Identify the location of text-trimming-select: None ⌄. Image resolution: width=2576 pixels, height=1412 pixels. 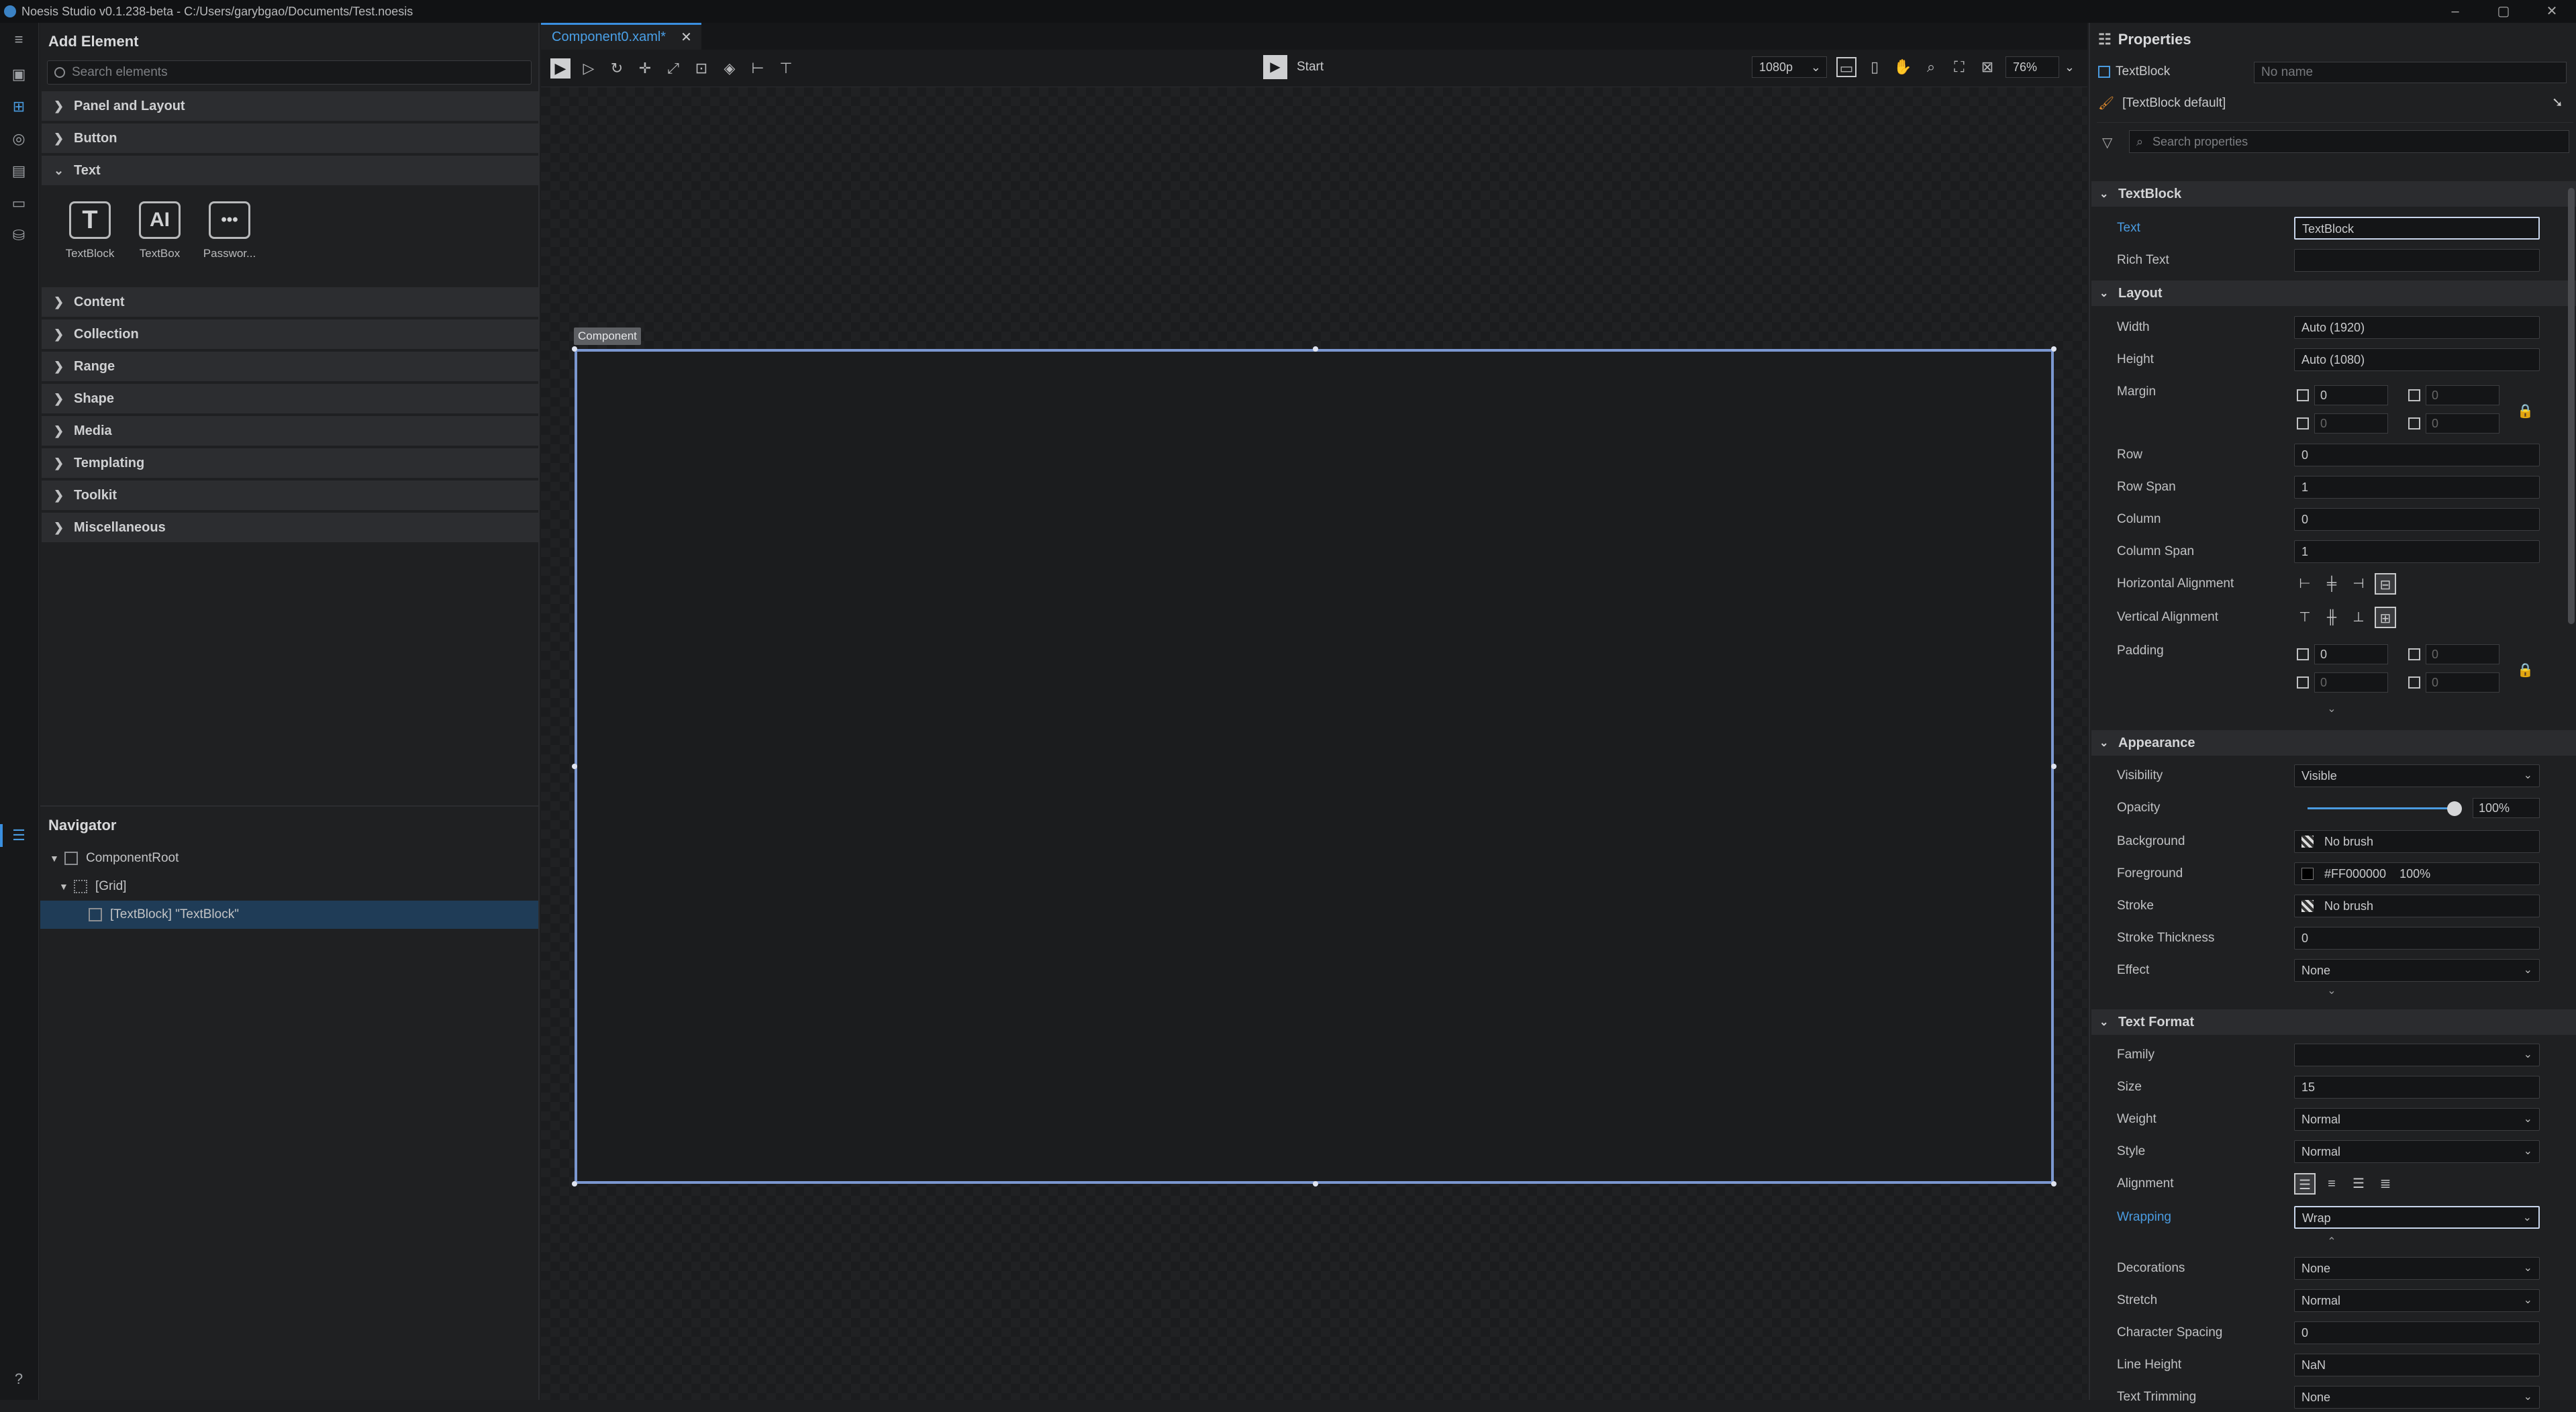
(2417, 1398).